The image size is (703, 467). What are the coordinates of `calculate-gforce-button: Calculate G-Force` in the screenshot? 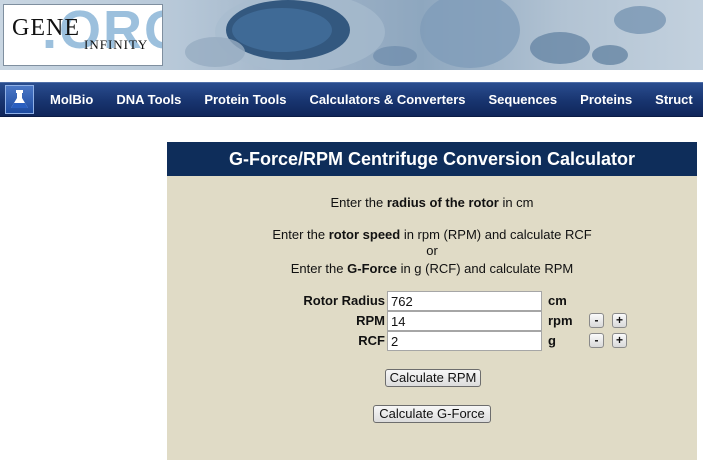 It's located at (432, 414).